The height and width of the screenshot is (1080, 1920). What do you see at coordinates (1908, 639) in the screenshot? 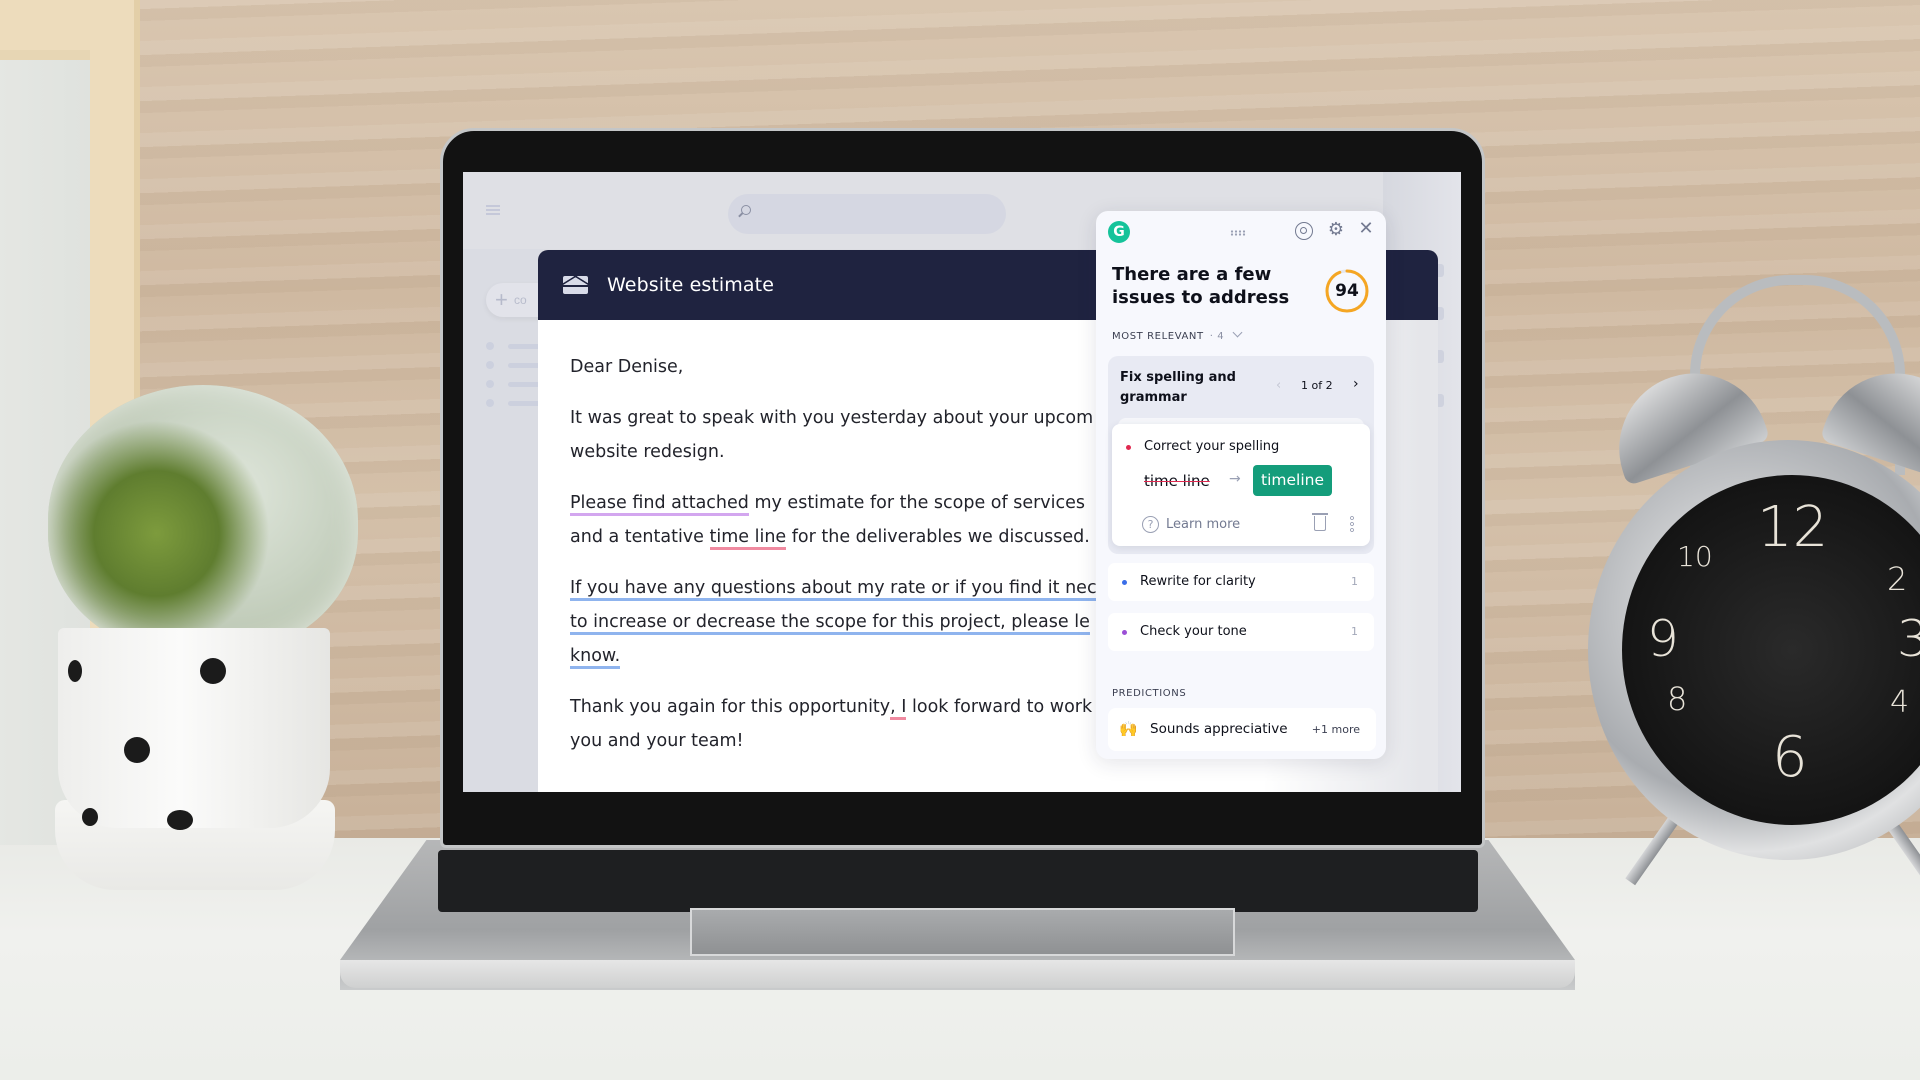
I see `clock-numeral: 3` at bounding box center [1908, 639].